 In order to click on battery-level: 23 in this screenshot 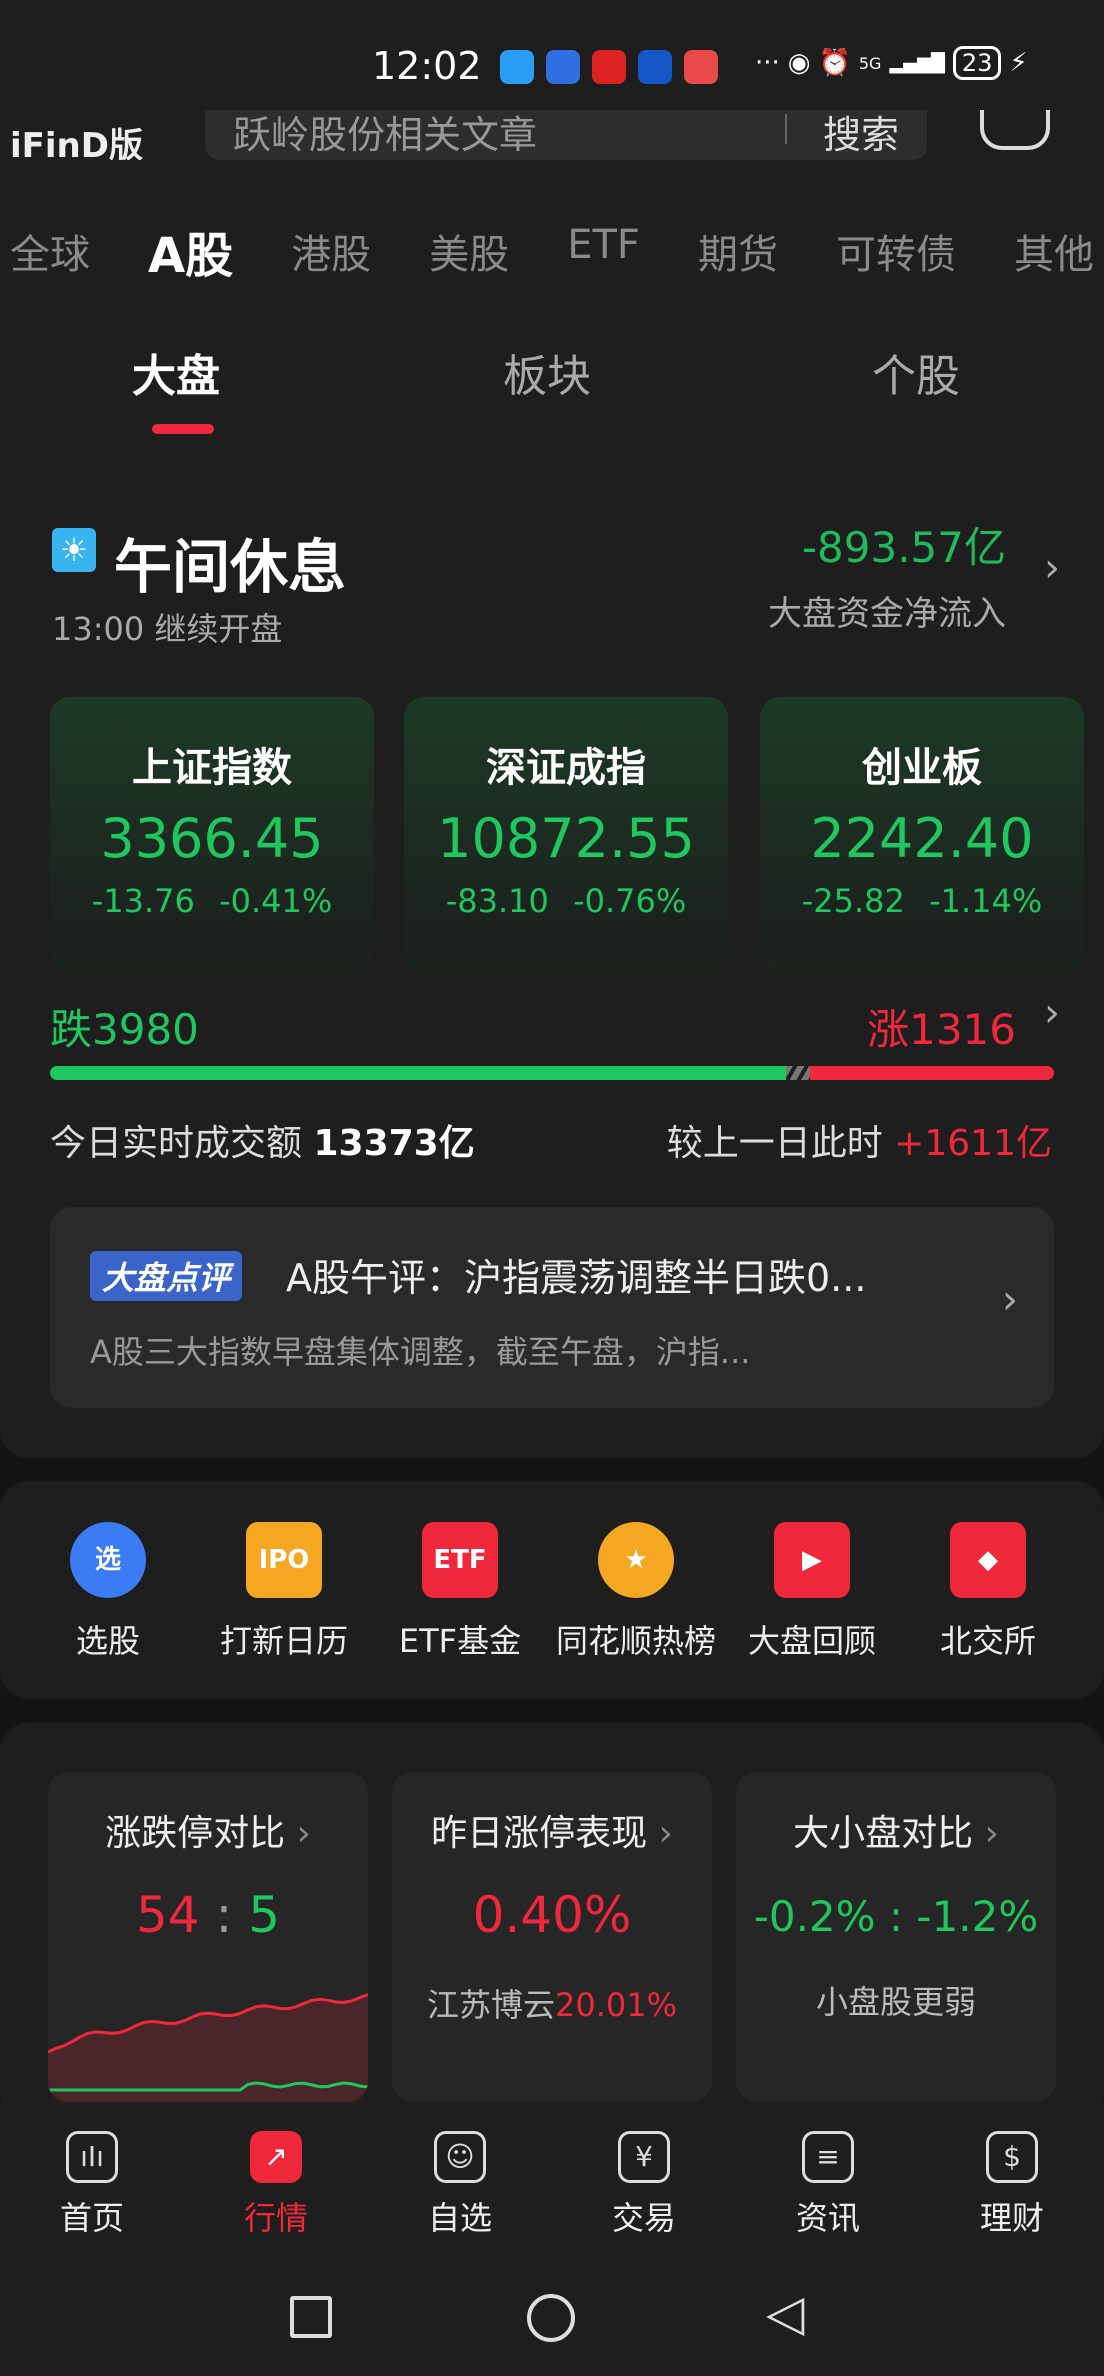, I will do `click(977, 63)`.